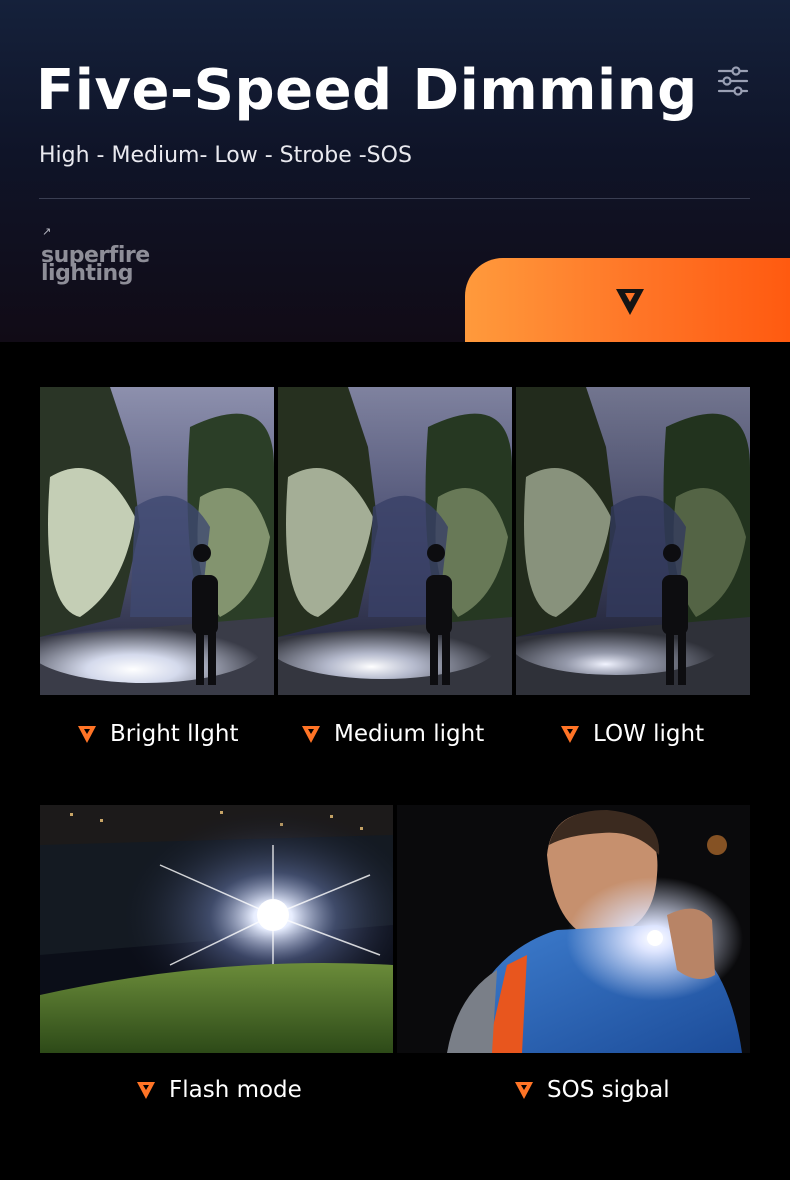 The image size is (790, 1180). I want to click on sliders-icon, so click(733, 81).